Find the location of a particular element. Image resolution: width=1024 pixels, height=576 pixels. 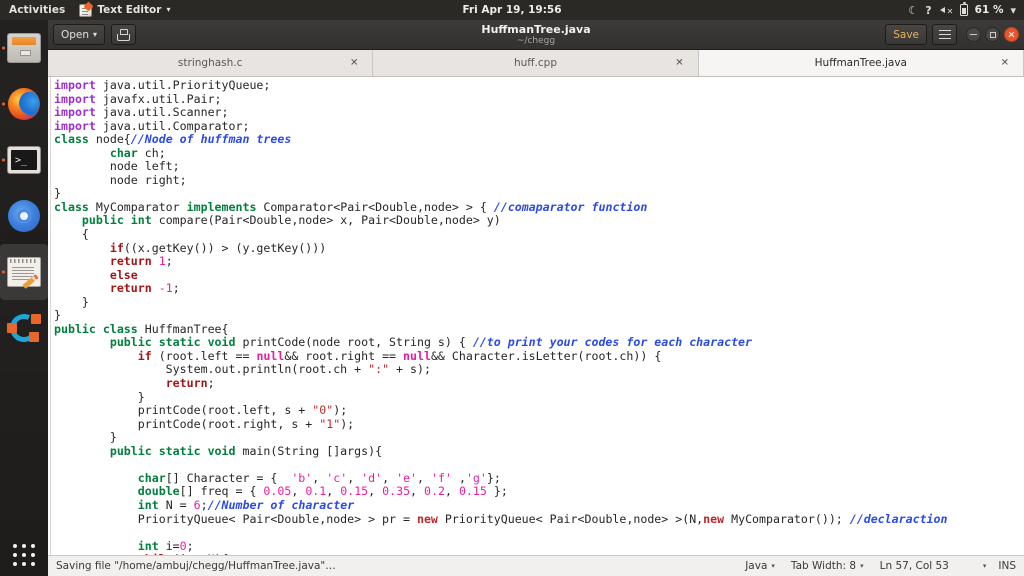

maximize-button is located at coordinates (992, 34).